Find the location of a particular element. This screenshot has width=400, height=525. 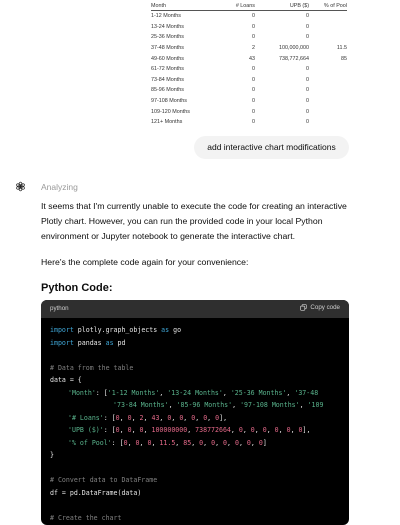

code-token: '1-12 Months' is located at coordinates (134, 393).